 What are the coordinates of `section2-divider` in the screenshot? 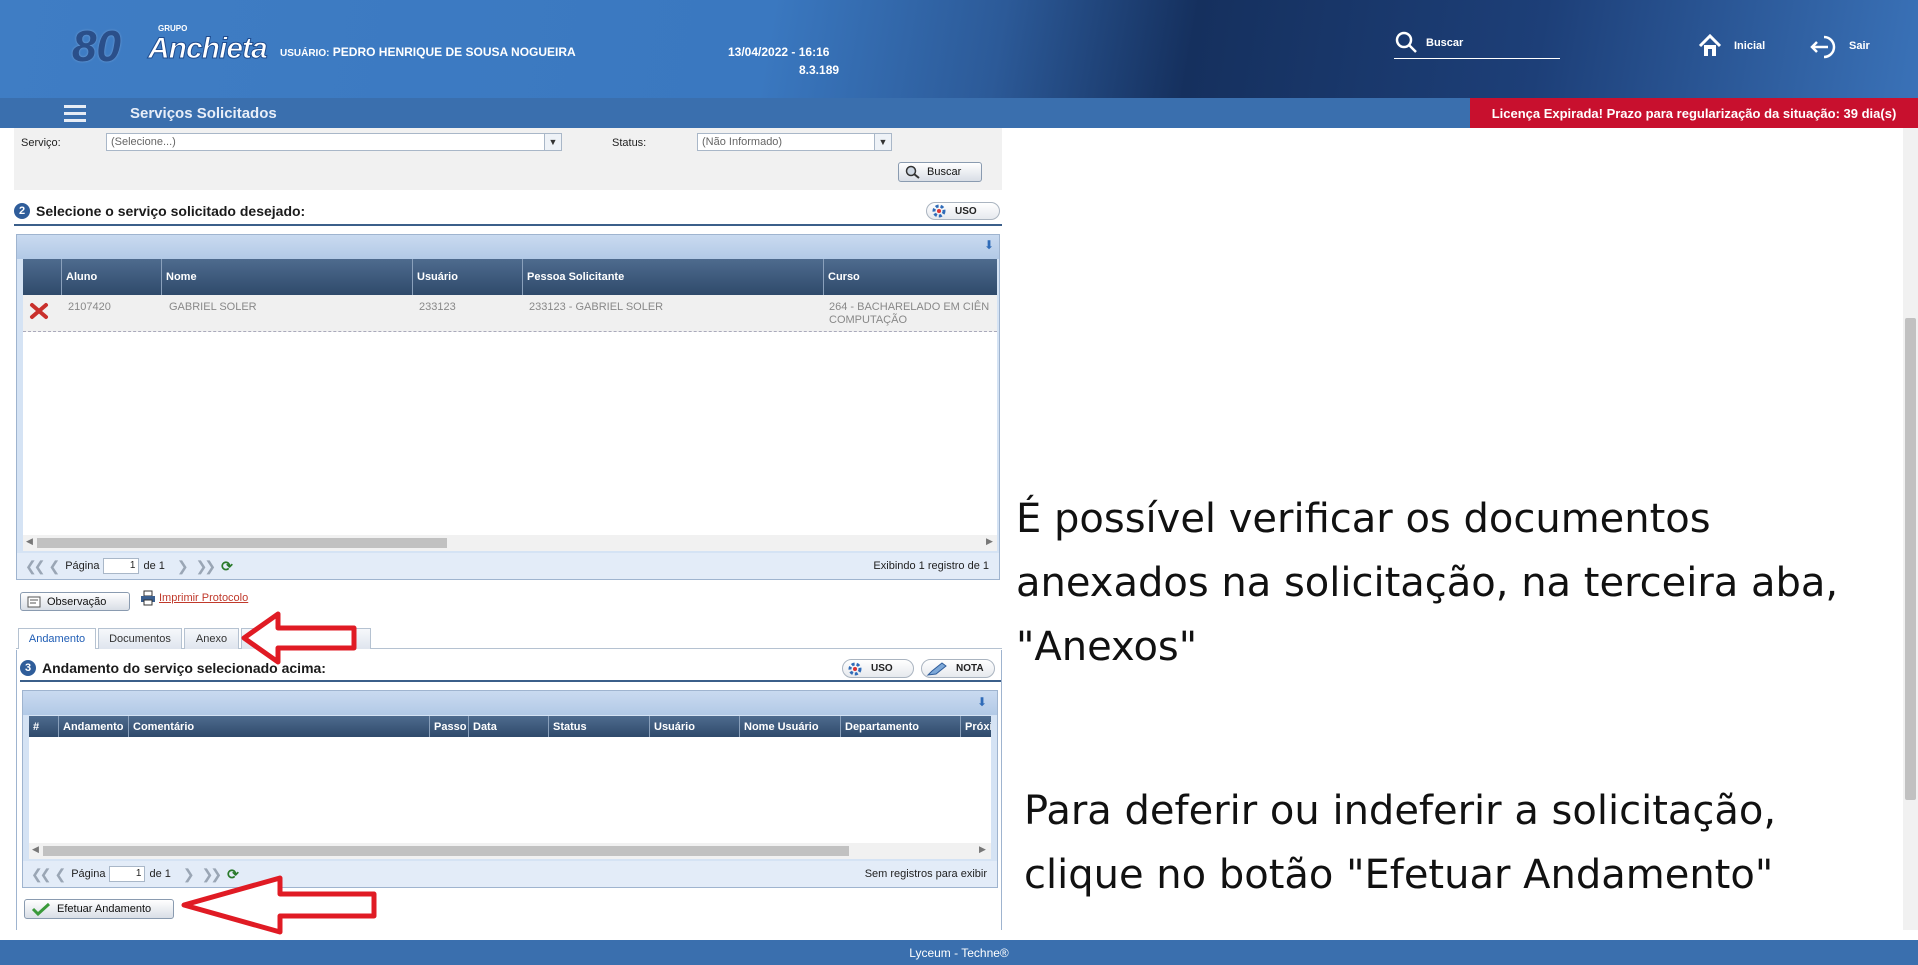 It's located at (508, 225).